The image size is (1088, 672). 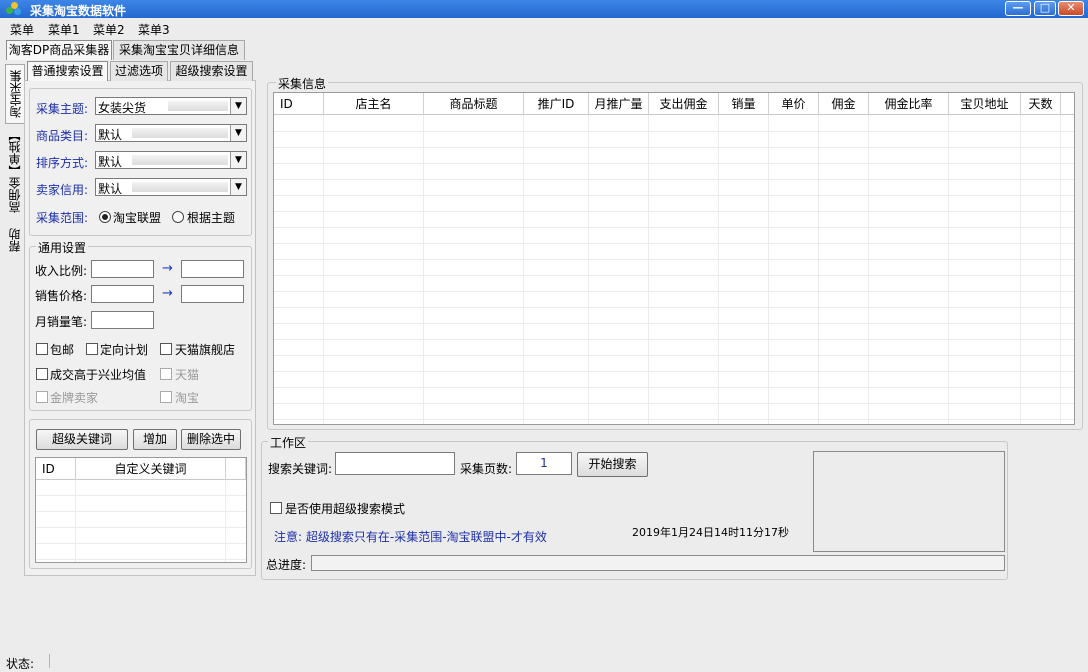 What do you see at coordinates (171, 106) in the screenshot?
I see `subject-select: 女装尖货 ▼` at bounding box center [171, 106].